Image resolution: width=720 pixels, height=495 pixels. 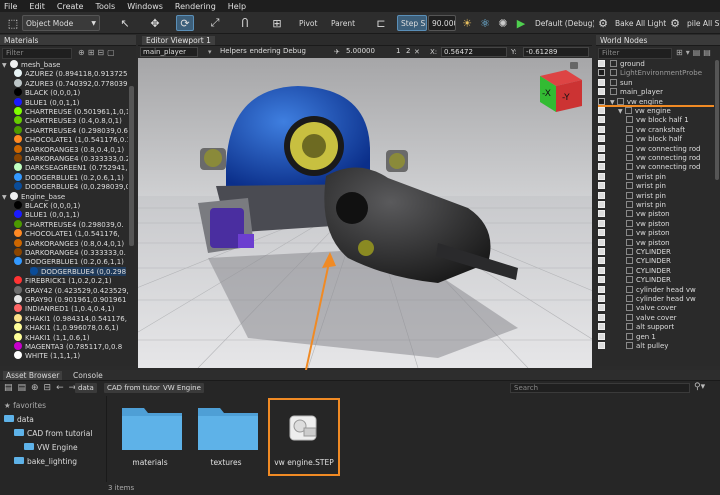 I want to click on menu-file: File, so click(x=10, y=6).